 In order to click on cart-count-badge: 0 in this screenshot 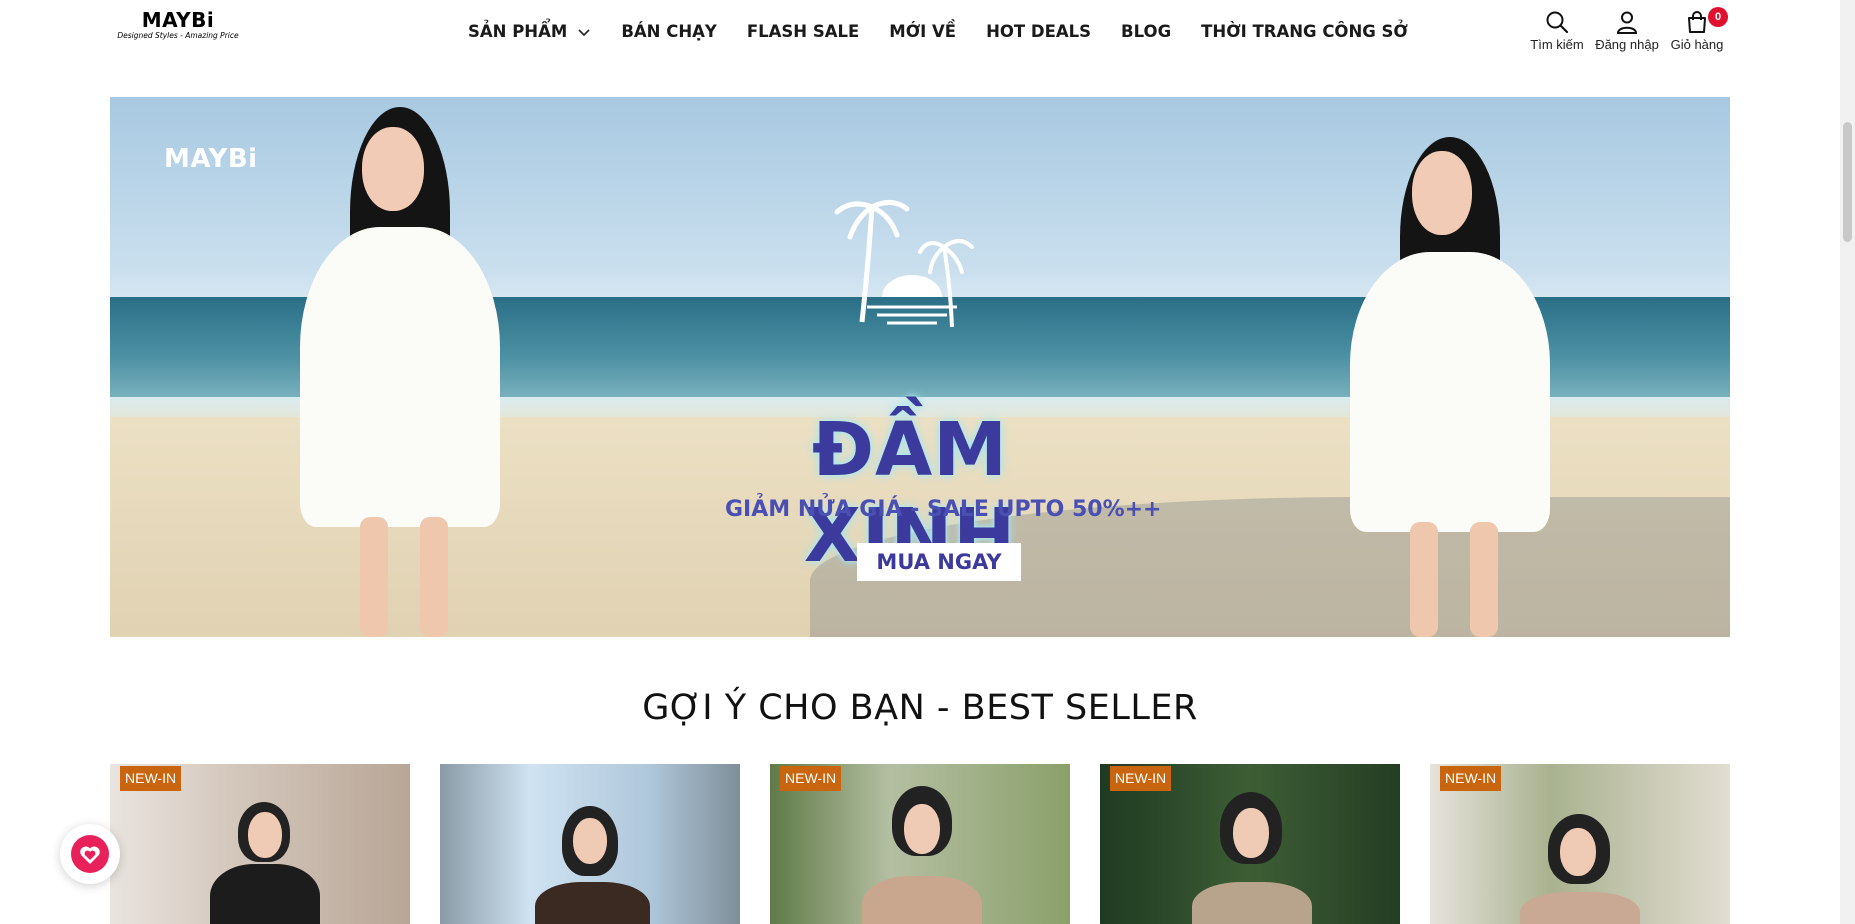, I will do `click(1718, 17)`.